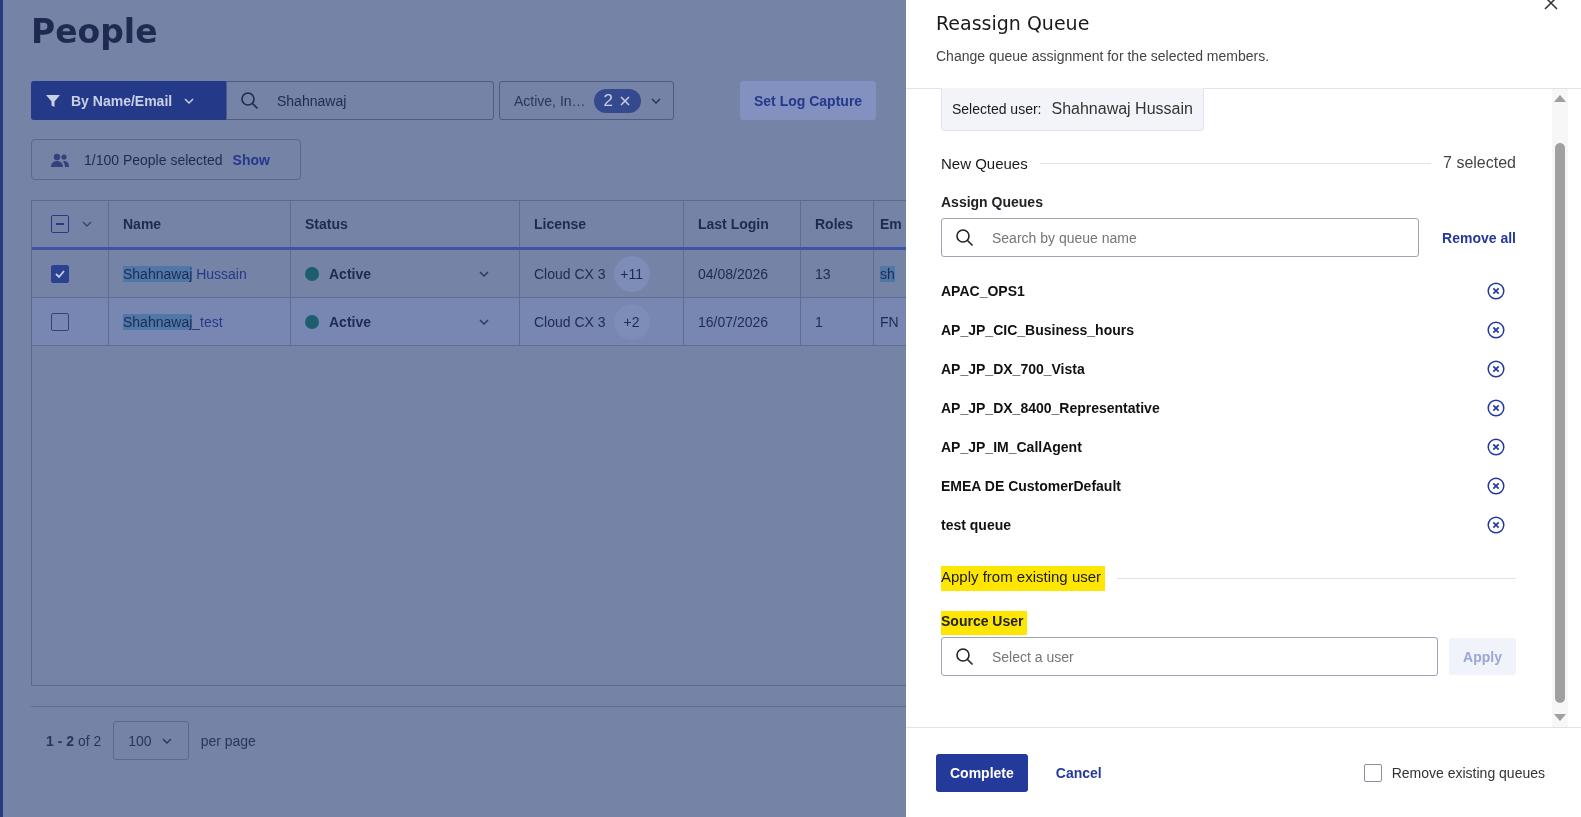 The height and width of the screenshot is (817, 1581). Describe the element at coordinates (819, 321) in the screenshot. I see `table-cell: 1` at that location.